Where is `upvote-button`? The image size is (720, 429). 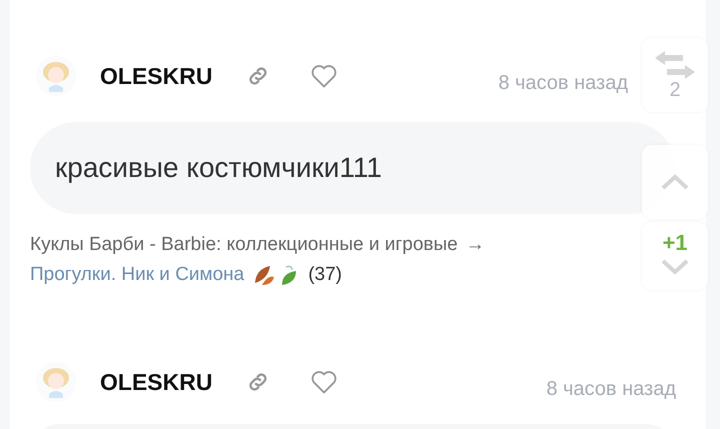 upvote-button is located at coordinates (675, 182).